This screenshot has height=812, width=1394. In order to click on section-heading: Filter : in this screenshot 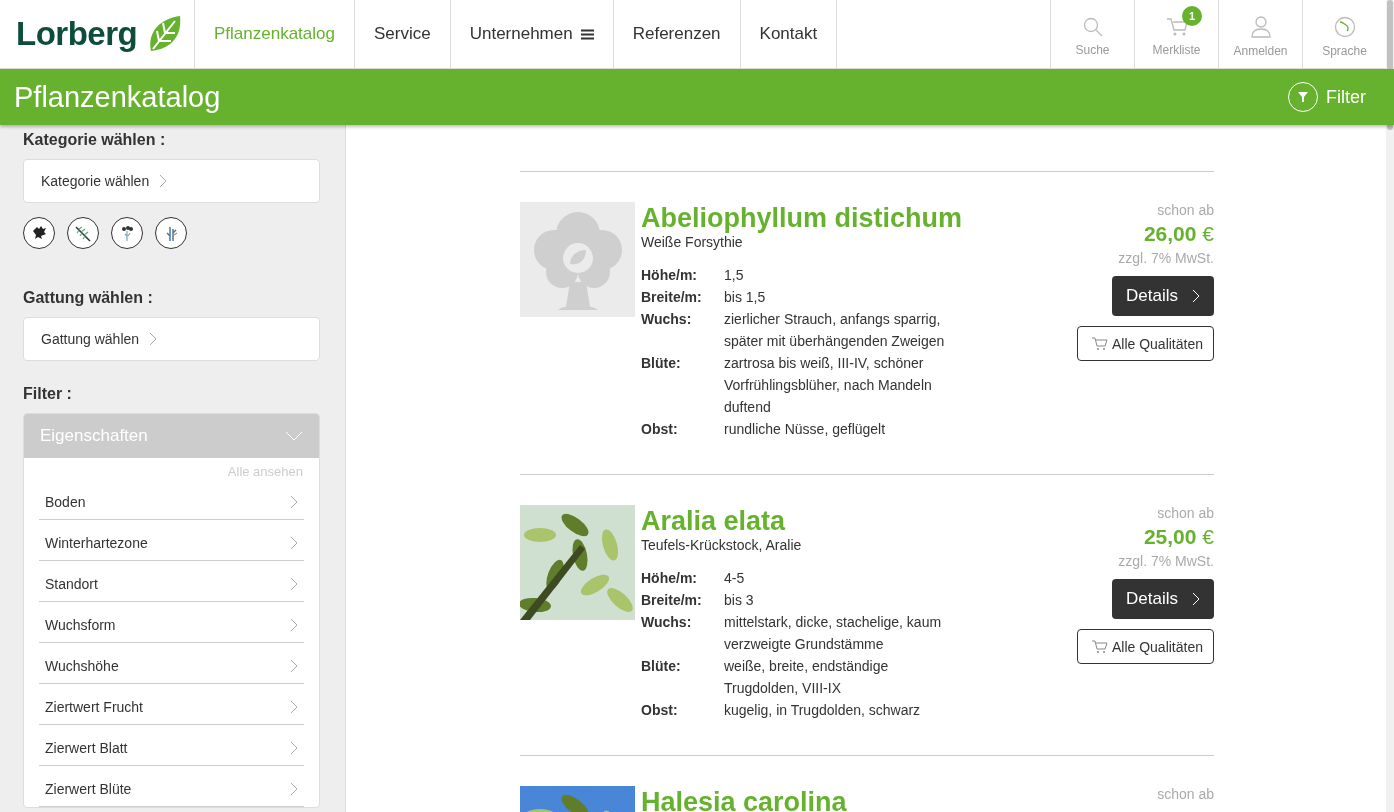, I will do `click(48, 394)`.